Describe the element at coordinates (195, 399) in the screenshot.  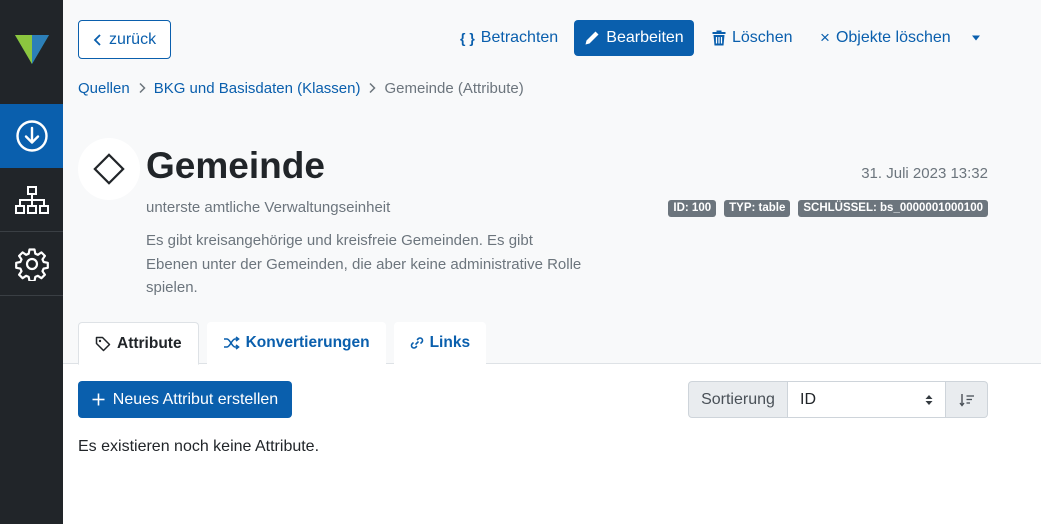
I see `new-attribute-button-label: Neues Attribut erstellen` at that location.